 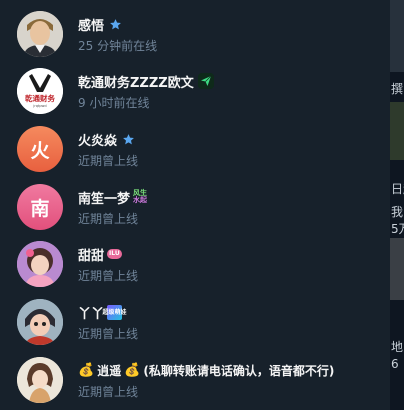 I want to click on avatar-text: 乾通财务, so click(x=40, y=98).